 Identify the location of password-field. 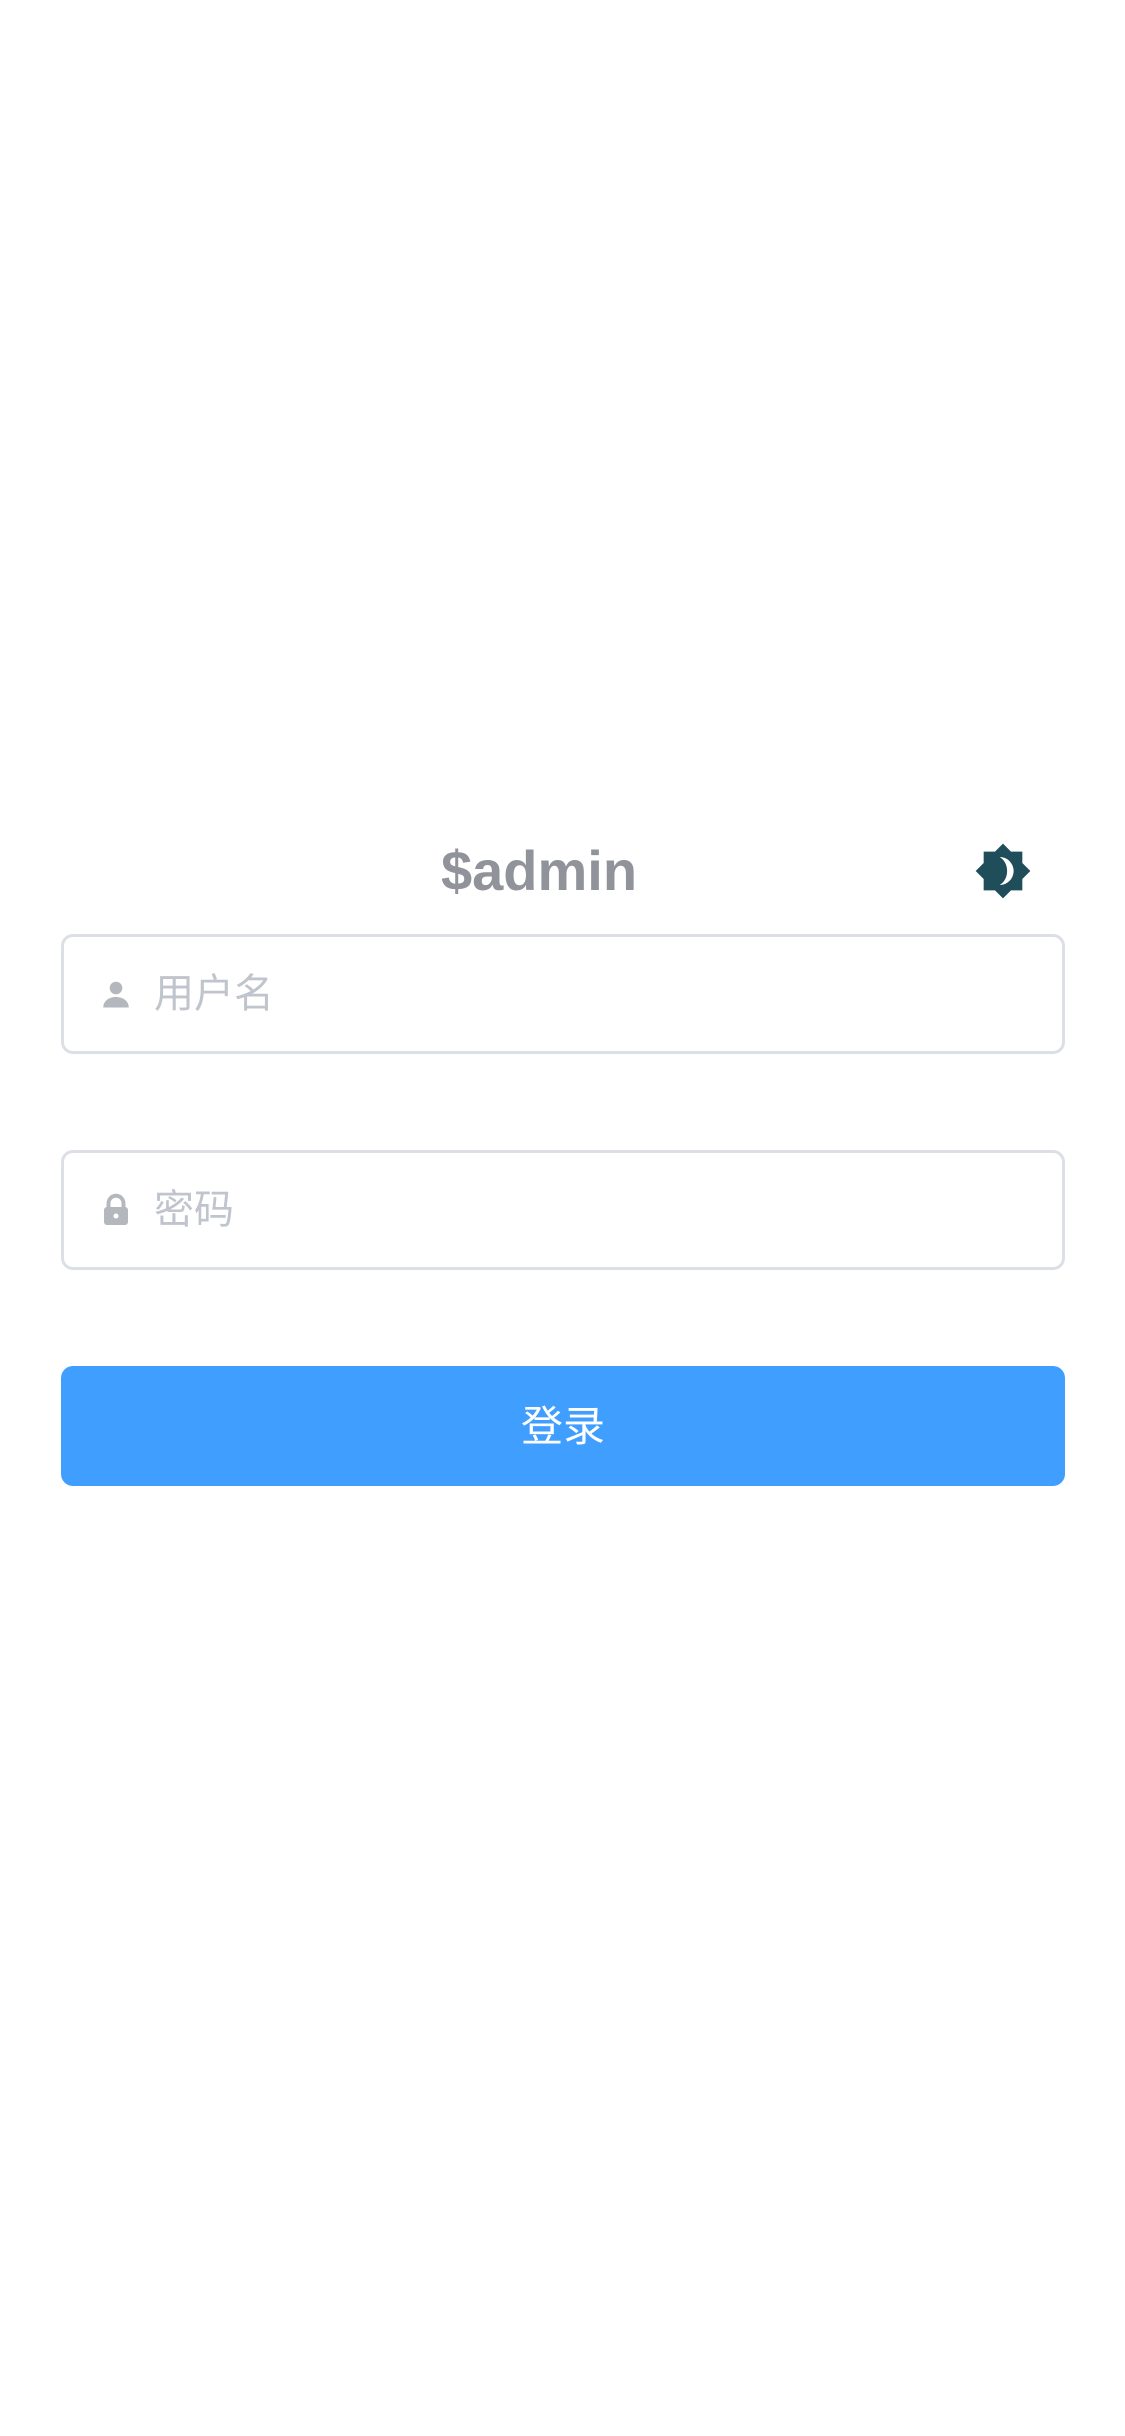
(563, 1210).